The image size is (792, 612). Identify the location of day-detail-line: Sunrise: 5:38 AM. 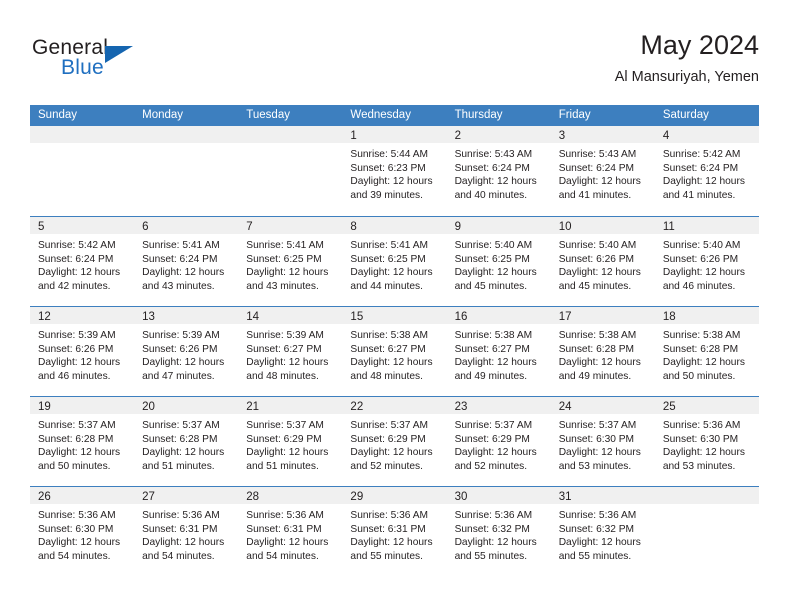
(493, 335).